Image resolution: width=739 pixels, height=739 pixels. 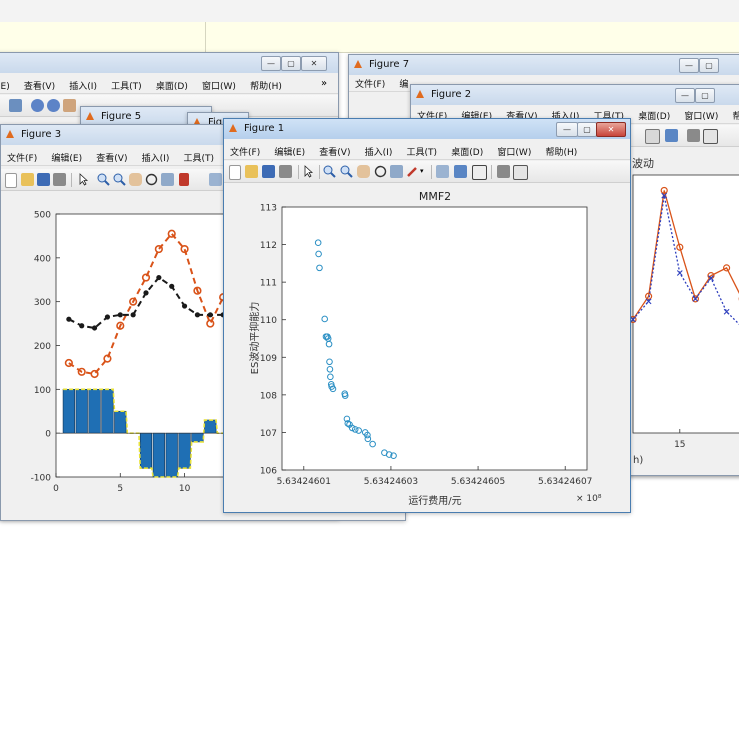 What do you see at coordinates (169, 63) in the screenshot?
I see `figure-back-titlebar: — ▢ ✕` at bounding box center [169, 63].